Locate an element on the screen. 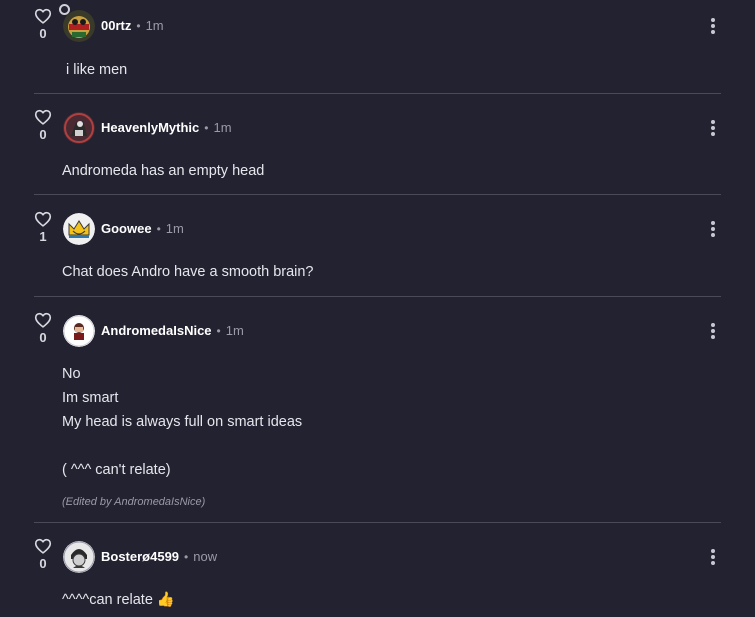 The width and height of the screenshot is (755, 617). comment-text-line: ^^^^can relate 👍 is located at coordinates (118, 600).